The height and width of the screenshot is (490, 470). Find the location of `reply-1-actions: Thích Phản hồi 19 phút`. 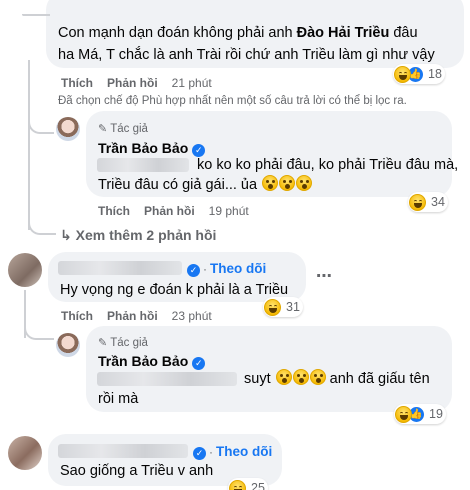

reply-1-actions: Thích Phản hồi 19 phút is located at coordinates (180, 211).